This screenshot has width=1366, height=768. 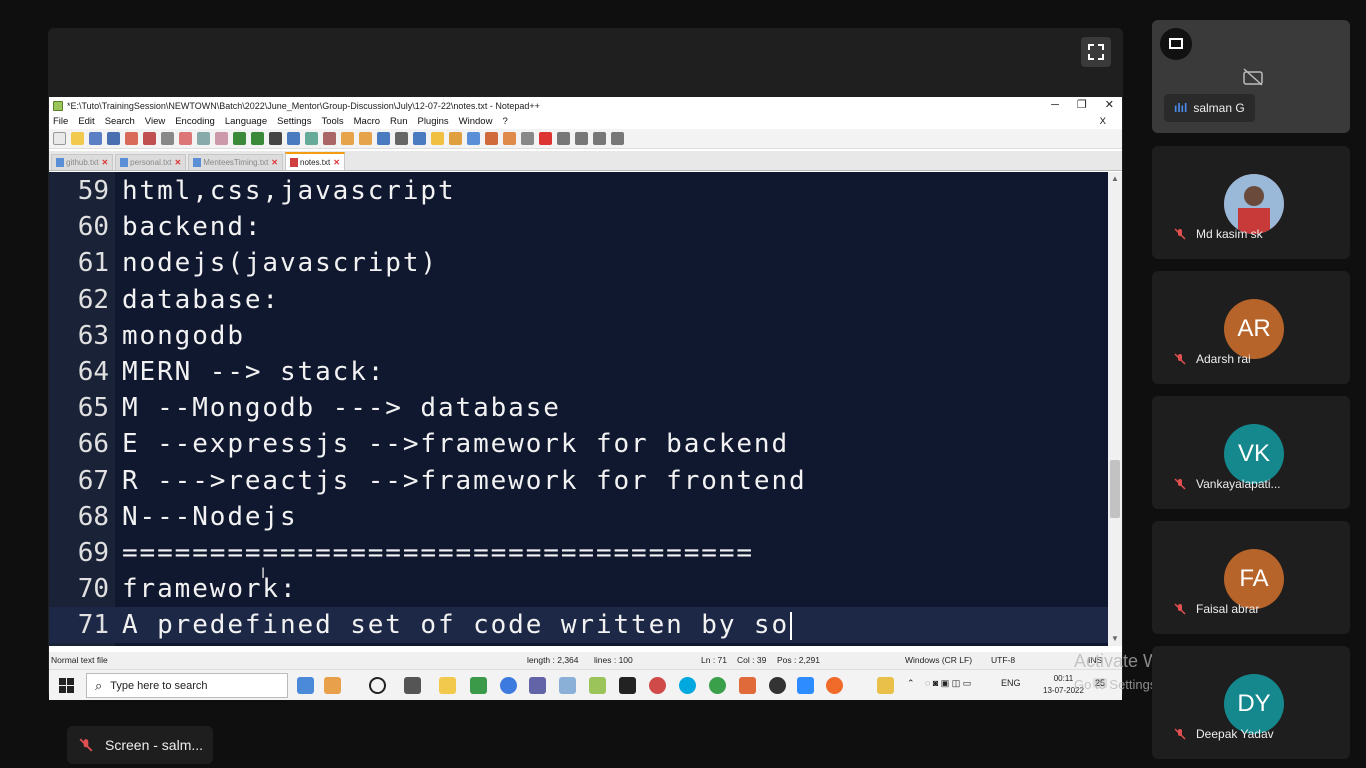 What do you see at coordinates (239, 138) in the screenshot?
I see `undo-icon` at bounding box center [239, 138].